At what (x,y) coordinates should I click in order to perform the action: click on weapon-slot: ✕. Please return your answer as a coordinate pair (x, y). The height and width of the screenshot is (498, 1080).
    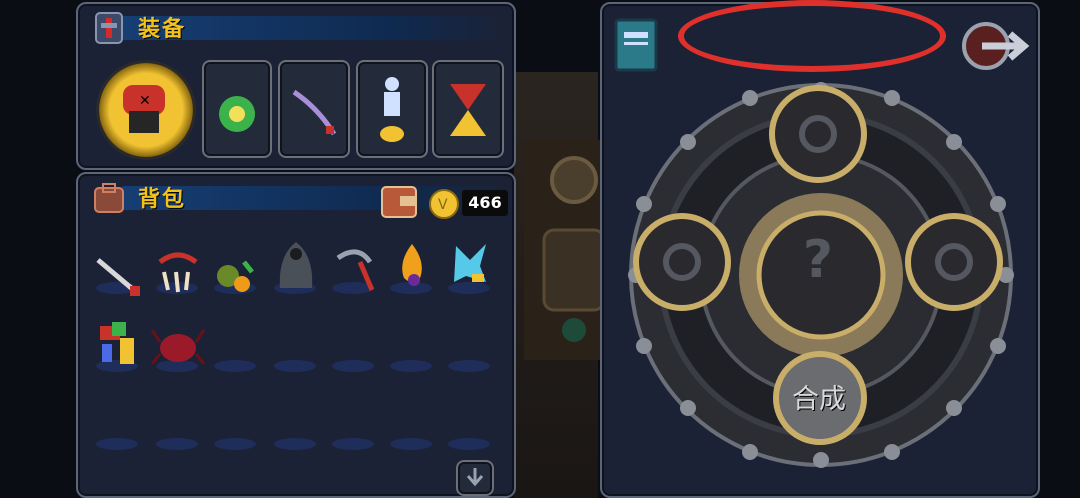
    Looking at the image, I should click on (146, 110).